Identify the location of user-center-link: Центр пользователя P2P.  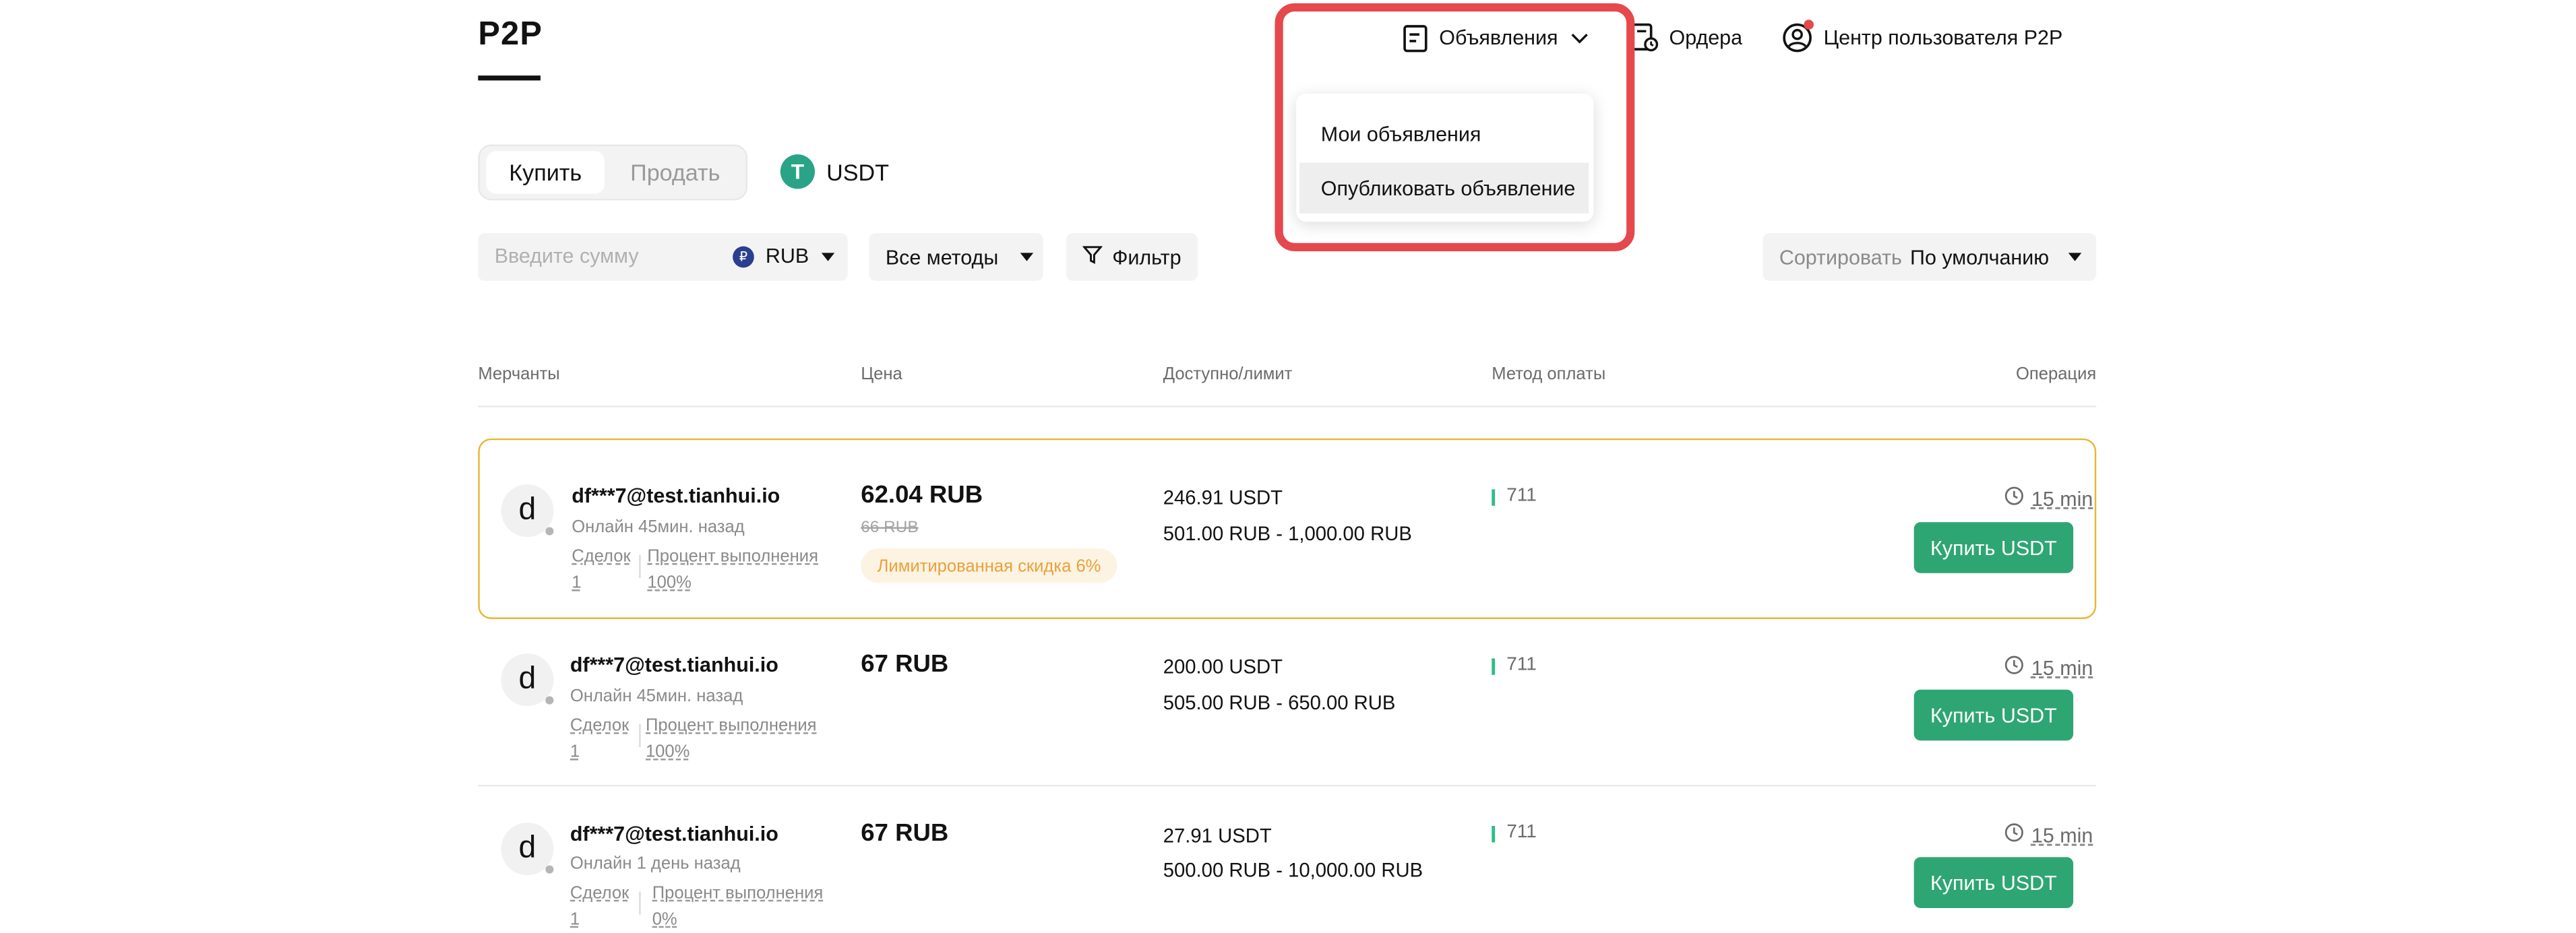
(1923, 37).